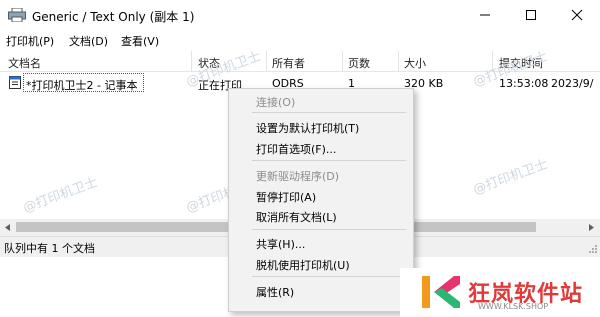 This screenshot has width=600, height=317. What do you see at coordinates (7, 227) in the screenshot?
I see `scroll-left-icon` at bounding box center [7, 227].